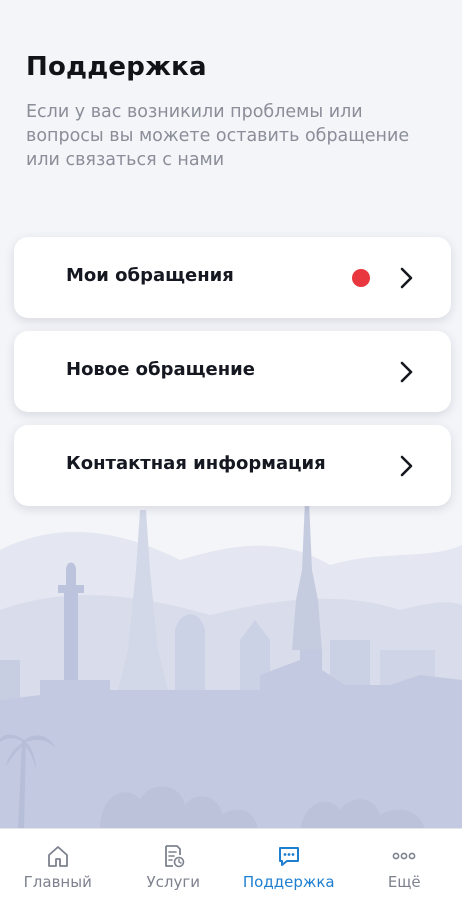 The image size is (462, 900). I want to click on new-request-label: Новое обращение, so click(160, 369).